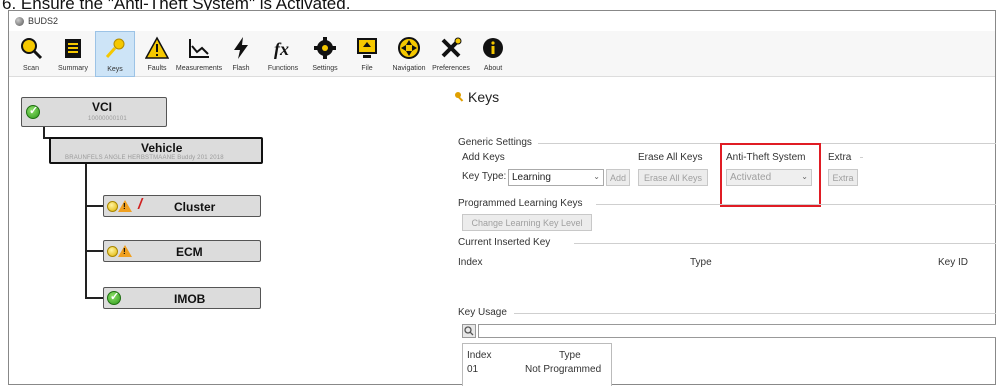  I want to click on title-bar: BUDS2, so click(502, 21).